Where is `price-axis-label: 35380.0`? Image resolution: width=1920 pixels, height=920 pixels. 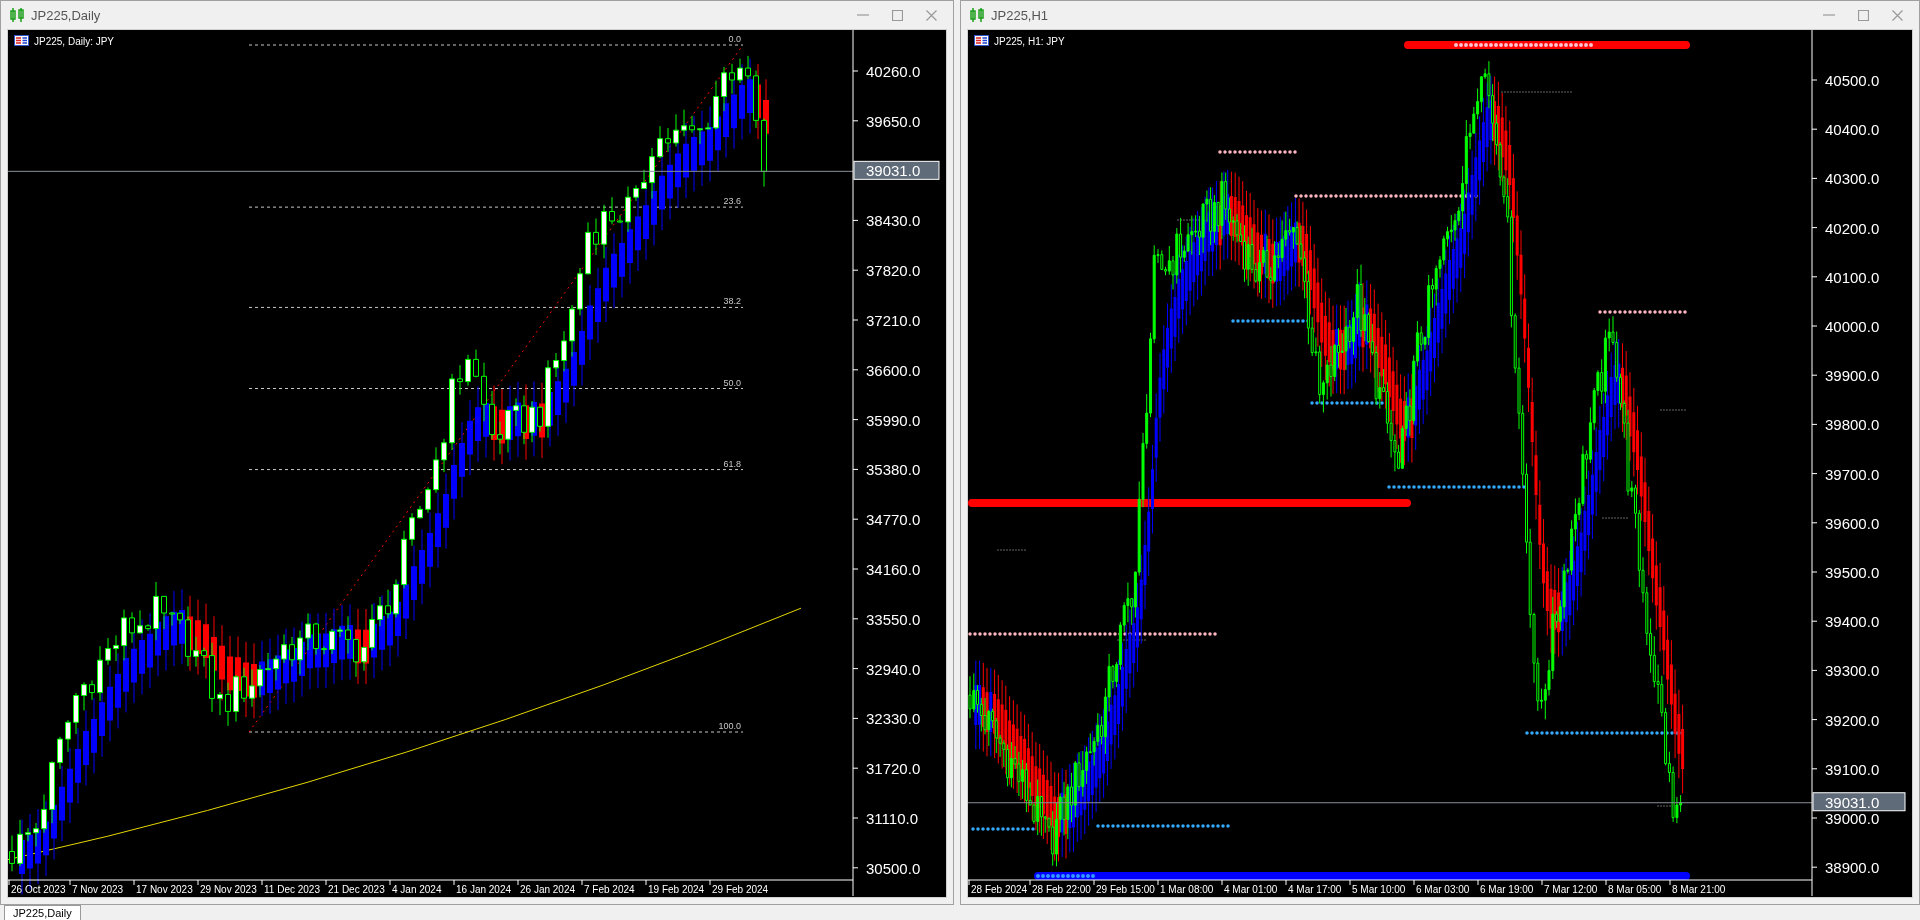 price-axis-label: 35380.0 is located at coordinates (893, 470).